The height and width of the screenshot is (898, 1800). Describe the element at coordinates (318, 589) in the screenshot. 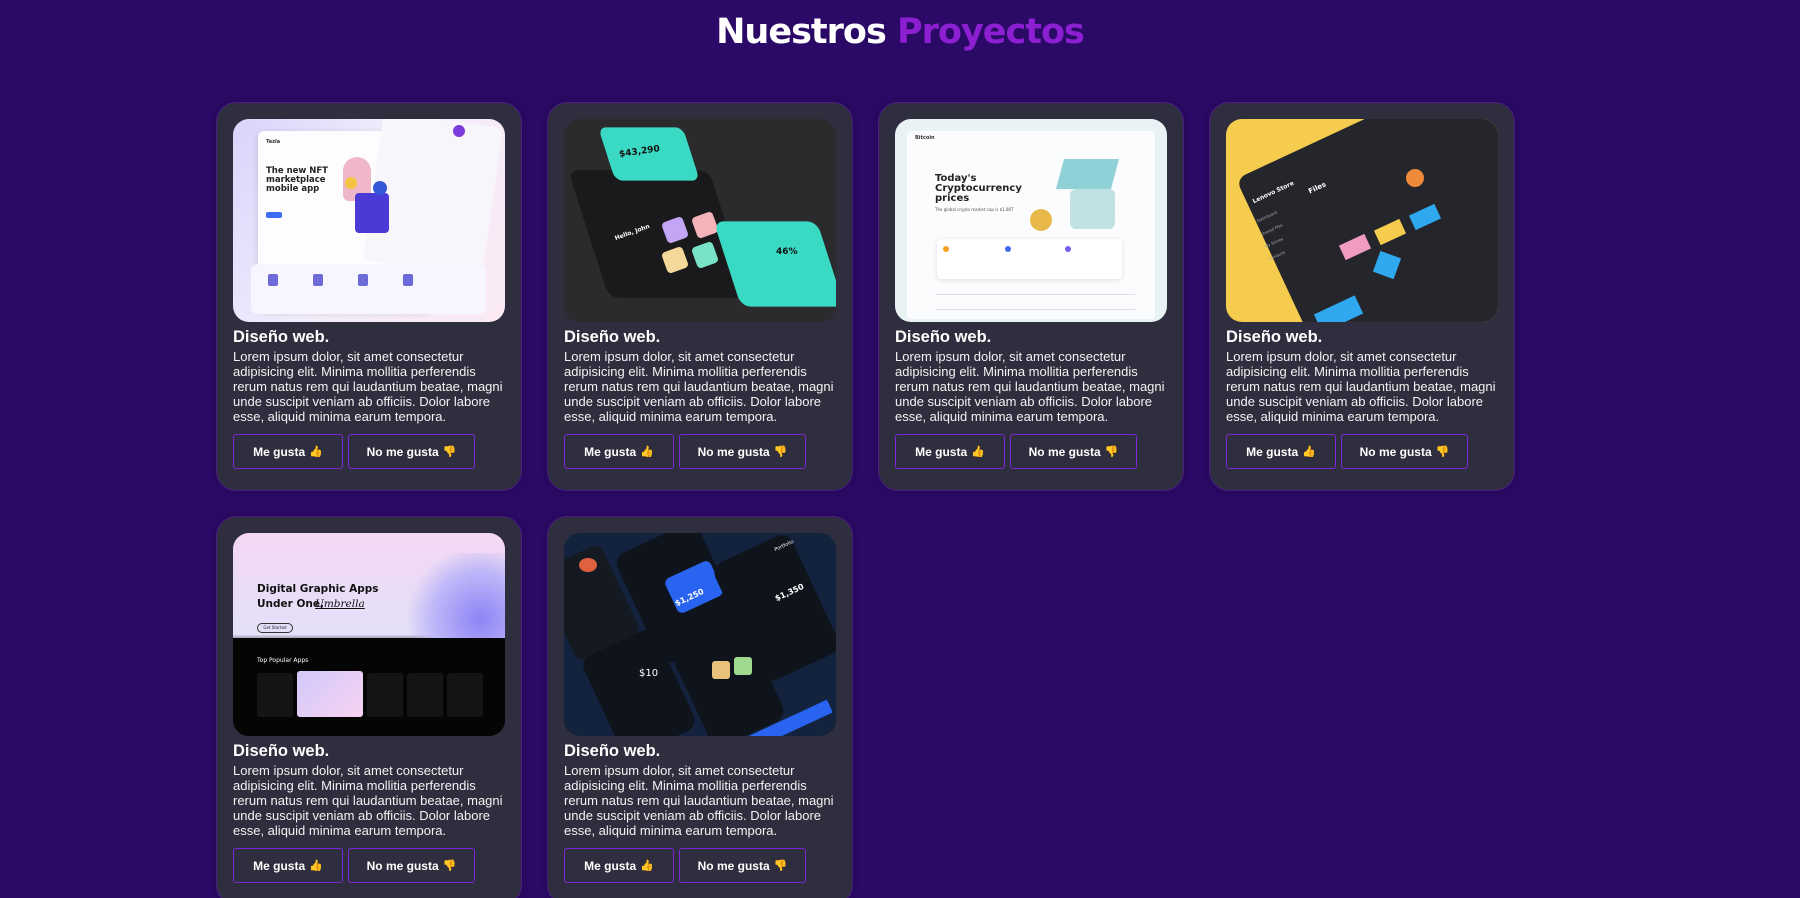

I see `thumb-headline: Digital Graphic Apps` at that location.